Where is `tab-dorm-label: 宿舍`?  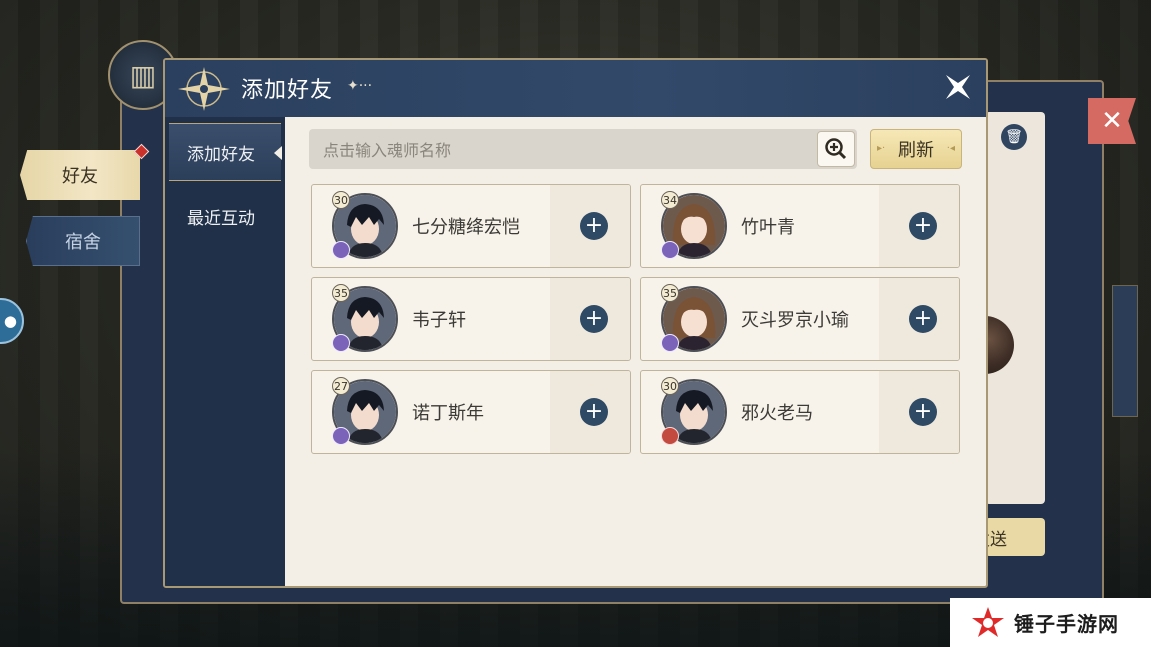 tab-dorm-label: 宿舍 is located at coordinates (83, 242).